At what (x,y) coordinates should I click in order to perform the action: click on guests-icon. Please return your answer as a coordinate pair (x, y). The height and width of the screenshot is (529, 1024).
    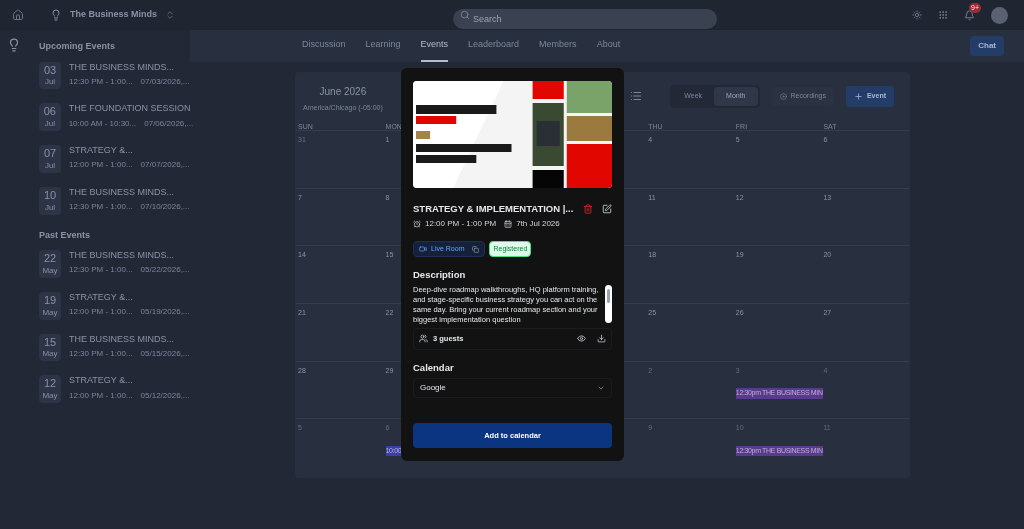
    Looking at the image, I should click on (423, 338).